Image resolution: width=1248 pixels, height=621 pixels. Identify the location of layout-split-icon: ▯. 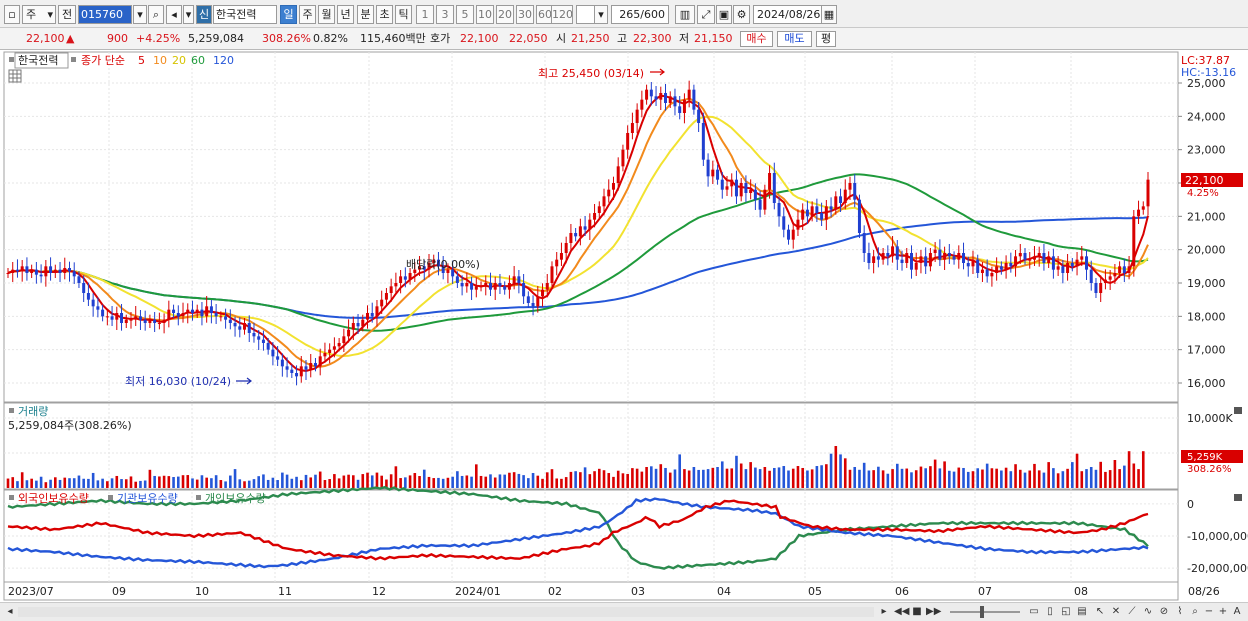
(1050, 612).